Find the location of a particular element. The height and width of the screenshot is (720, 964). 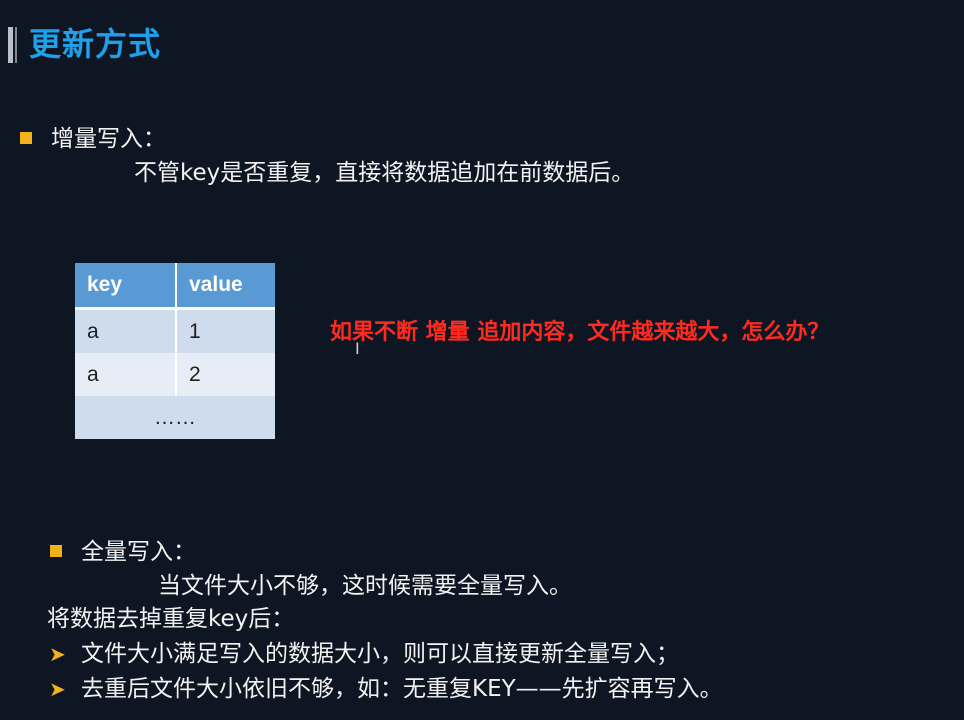

table-cell: 2 is located at coordinates (225, 374).